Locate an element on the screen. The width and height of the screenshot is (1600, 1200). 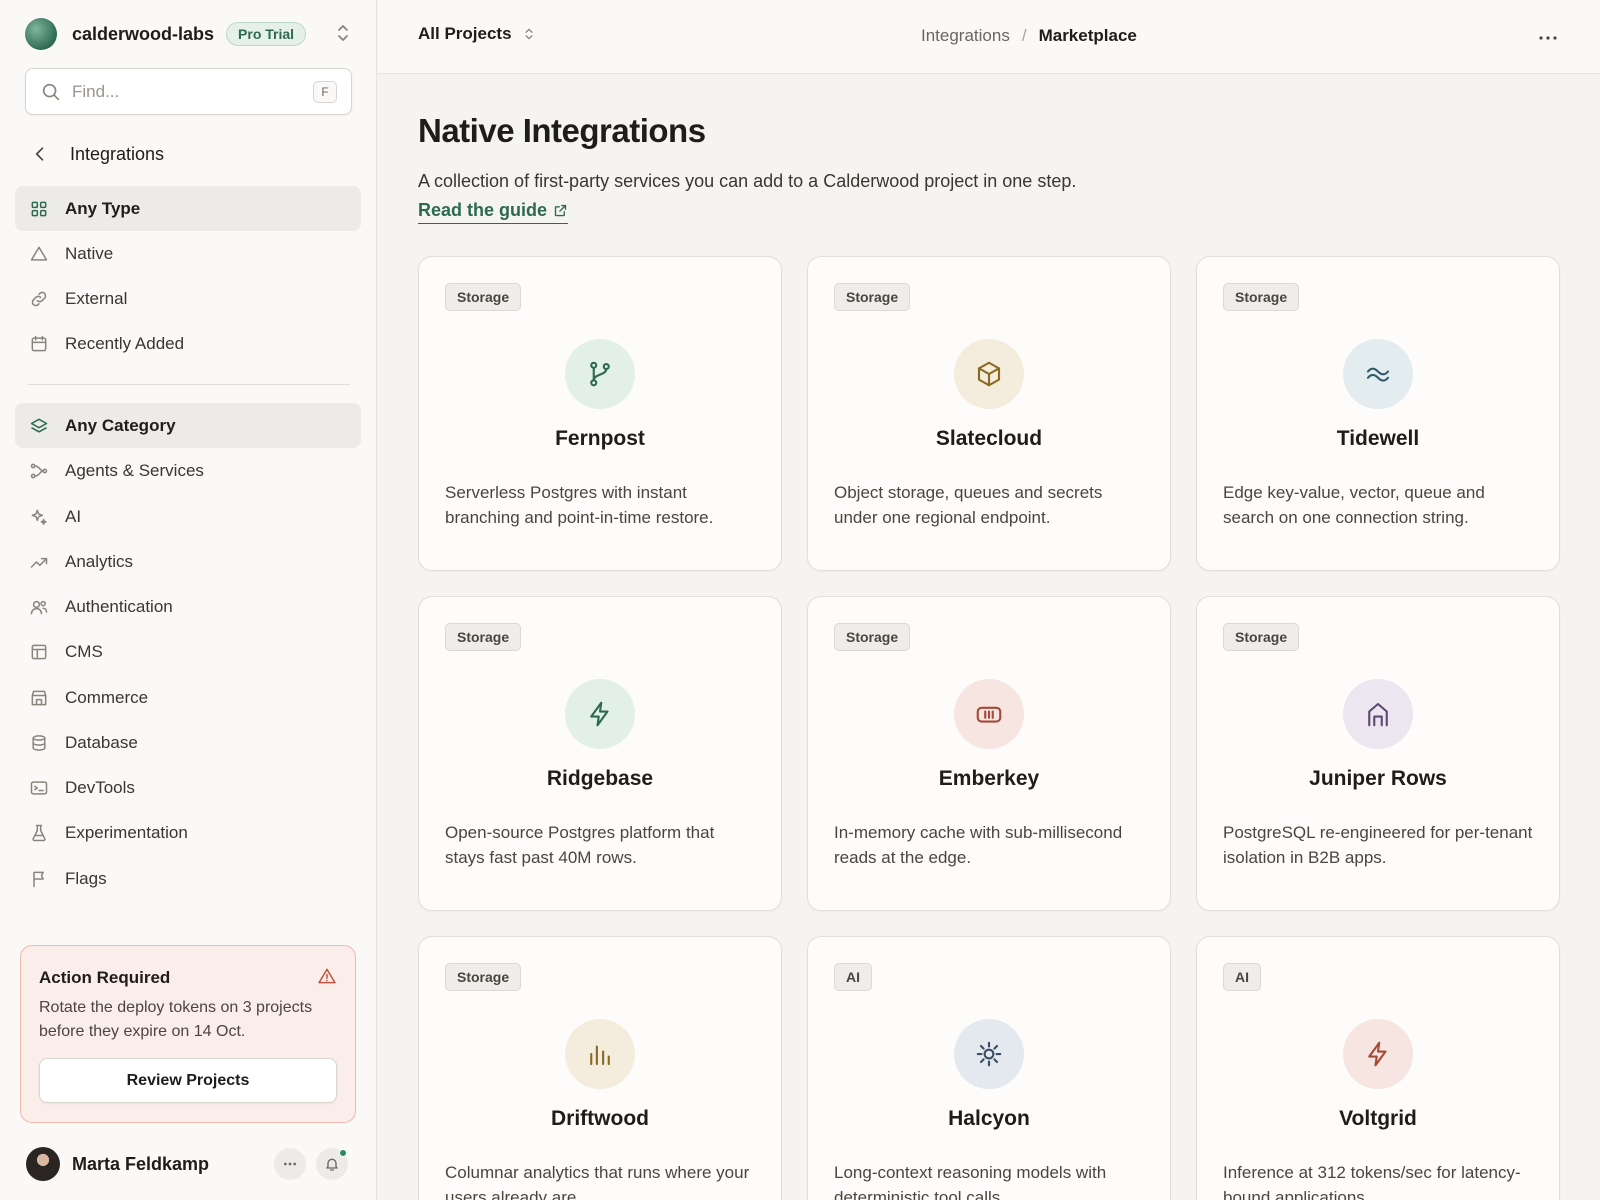
trend-icon is located at coordinates (39, 562).